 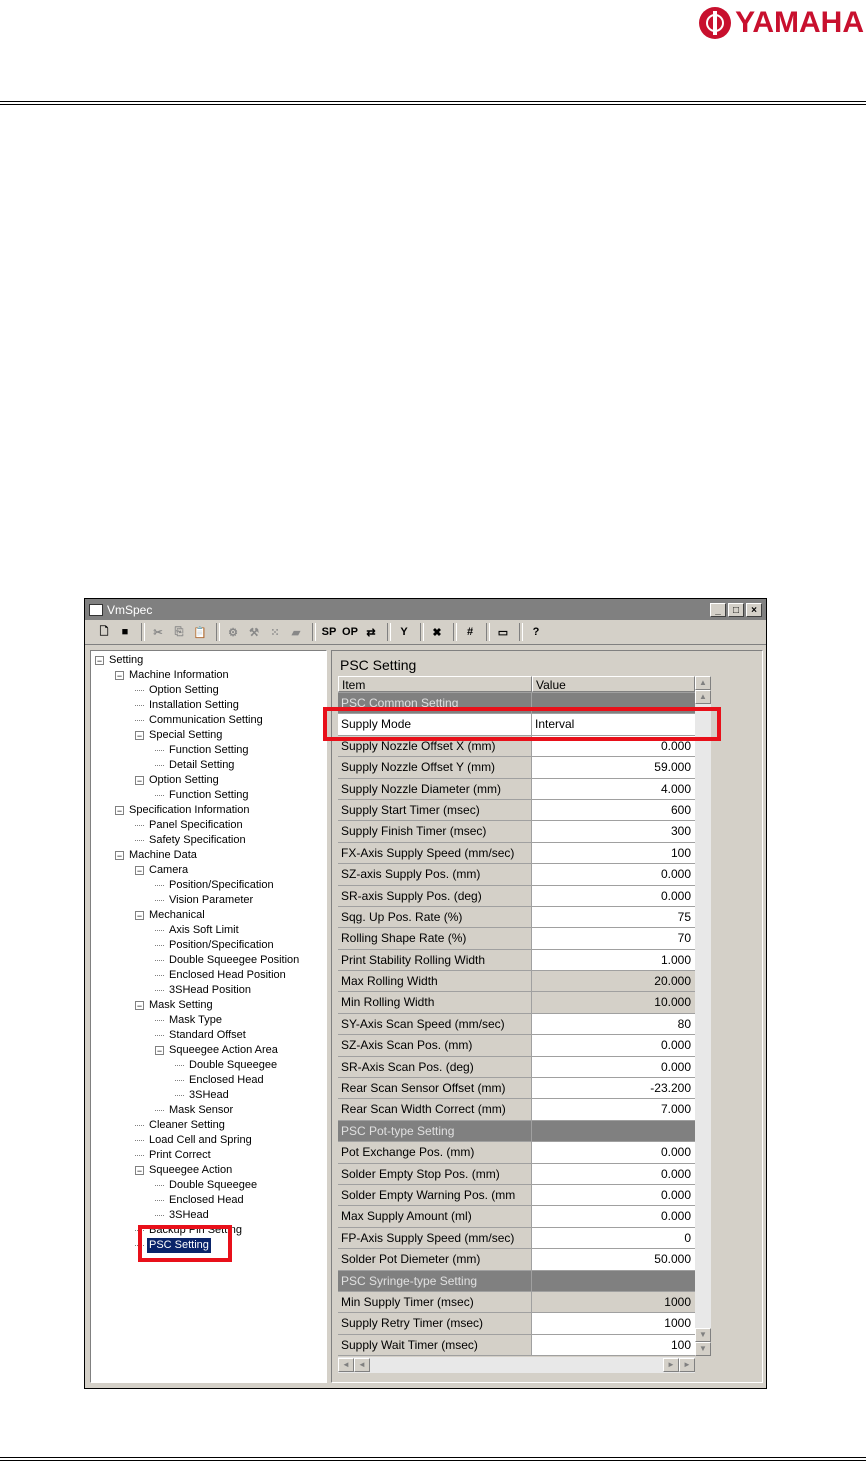 I want to click on tree-node: Enclosed Head Position, so click(x=221, y=975).